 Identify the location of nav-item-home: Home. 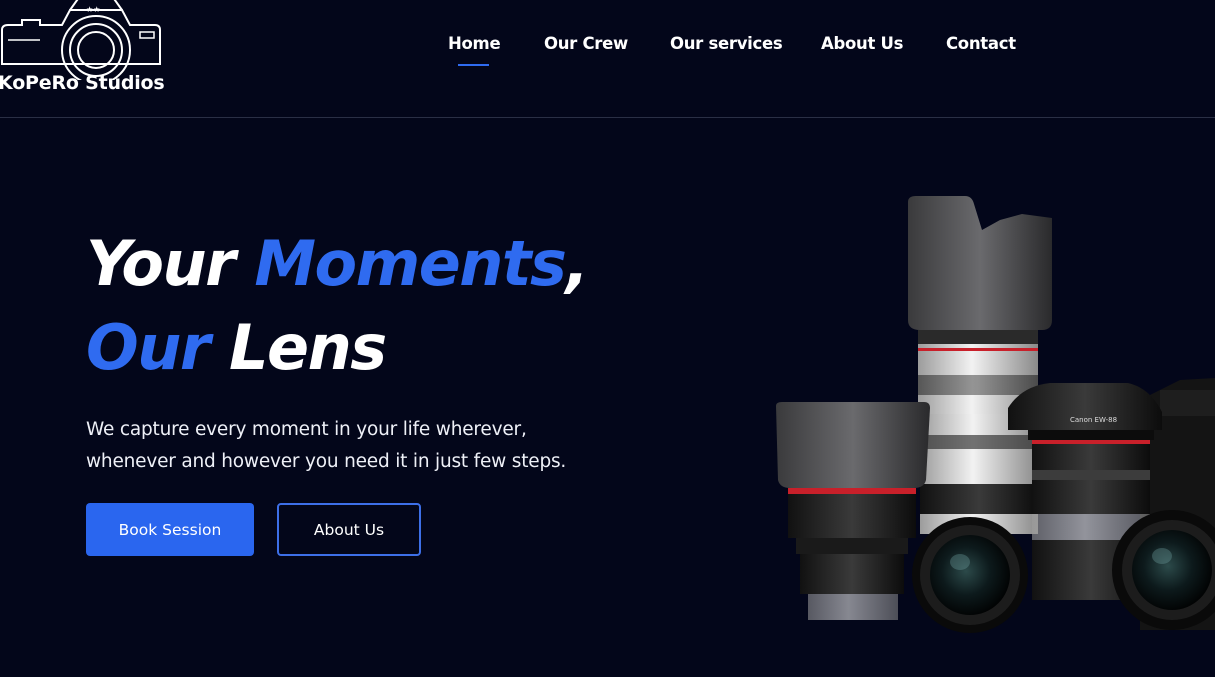
(474, 43).